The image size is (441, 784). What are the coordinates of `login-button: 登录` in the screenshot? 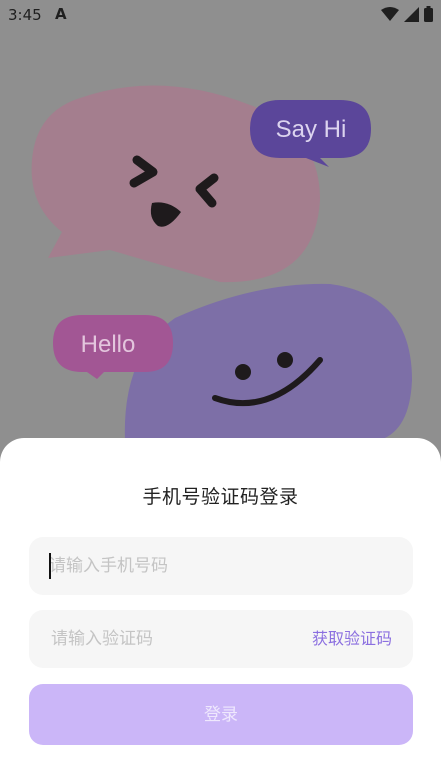 It's located at (221, 714).